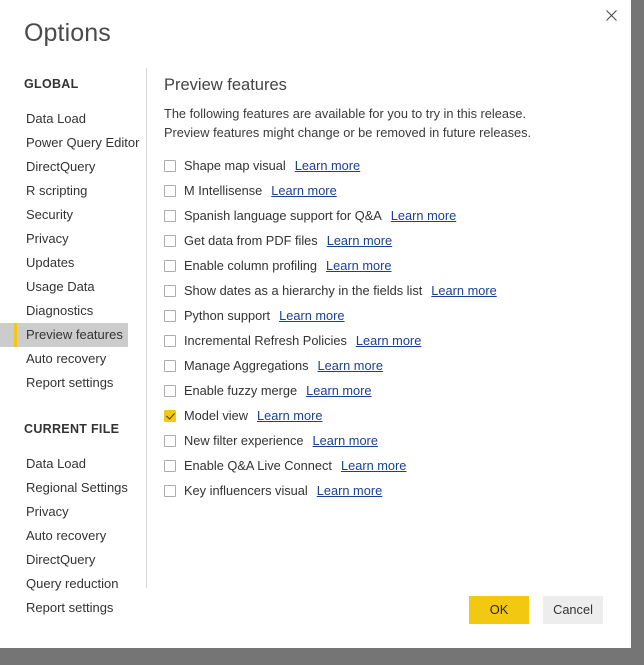 The height and width of the screenshot is (665, 644). What do you see at coordinates (170, 290) in the screenshot?
I see `checkbox-show-dates-as-a-hierarchy-in-the-fields-list` at bounding box center [170, 290].